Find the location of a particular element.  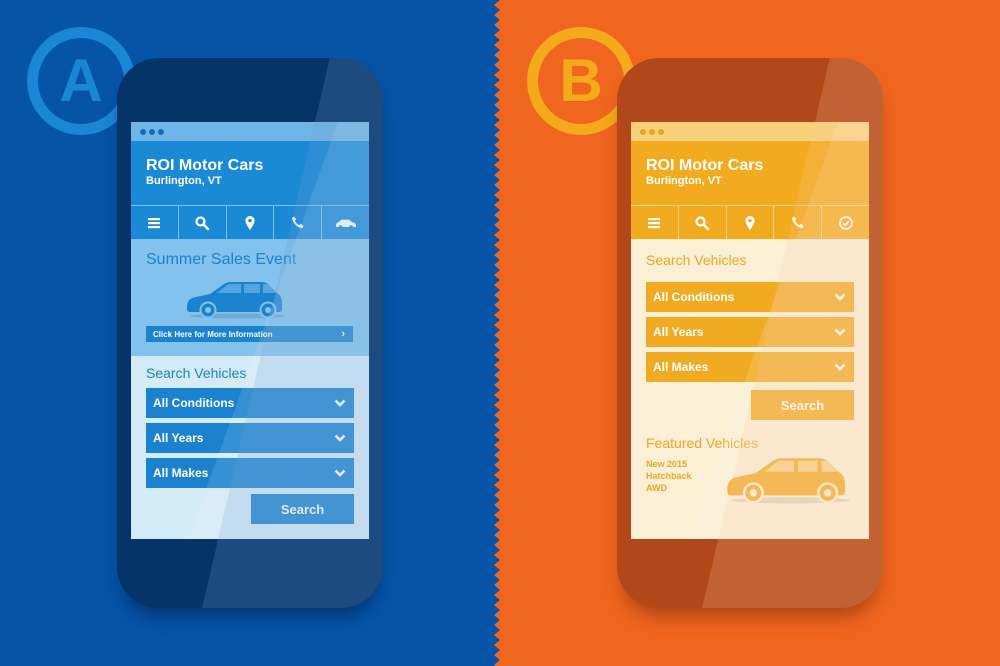

vehicle-line: AWD is located at coordinates (656, 488).